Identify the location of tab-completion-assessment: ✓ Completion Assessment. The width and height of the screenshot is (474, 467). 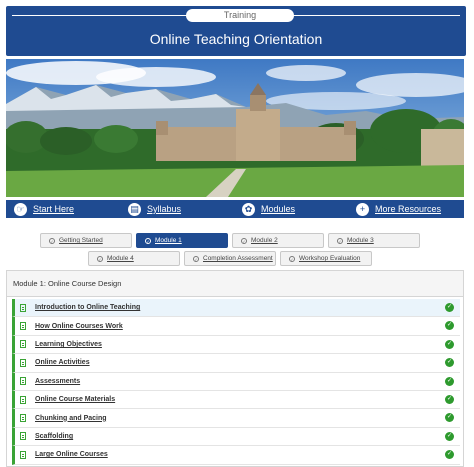
(230, 258).